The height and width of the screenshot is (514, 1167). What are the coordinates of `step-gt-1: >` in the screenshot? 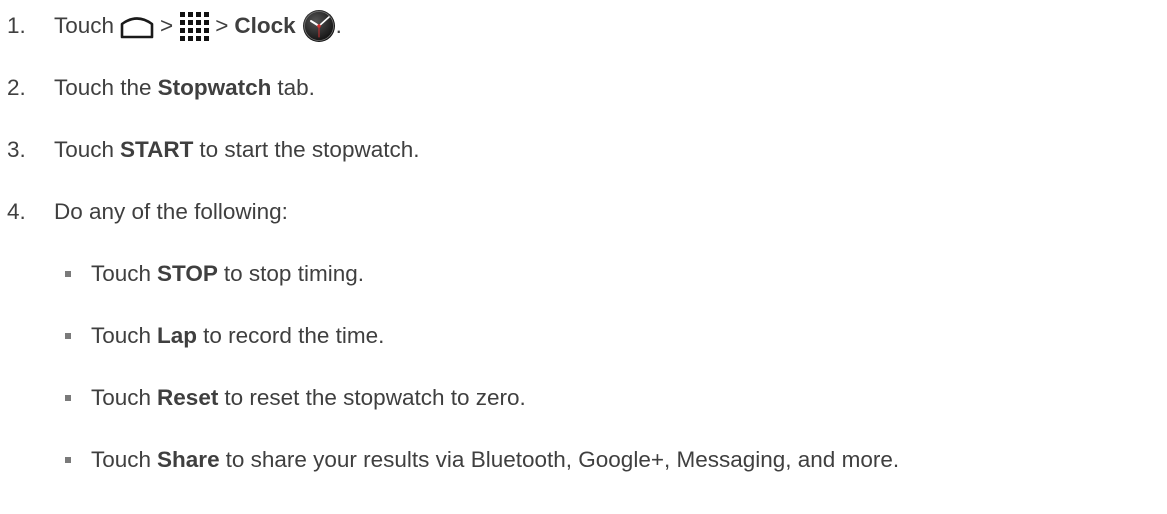 It's located at (167, 25).